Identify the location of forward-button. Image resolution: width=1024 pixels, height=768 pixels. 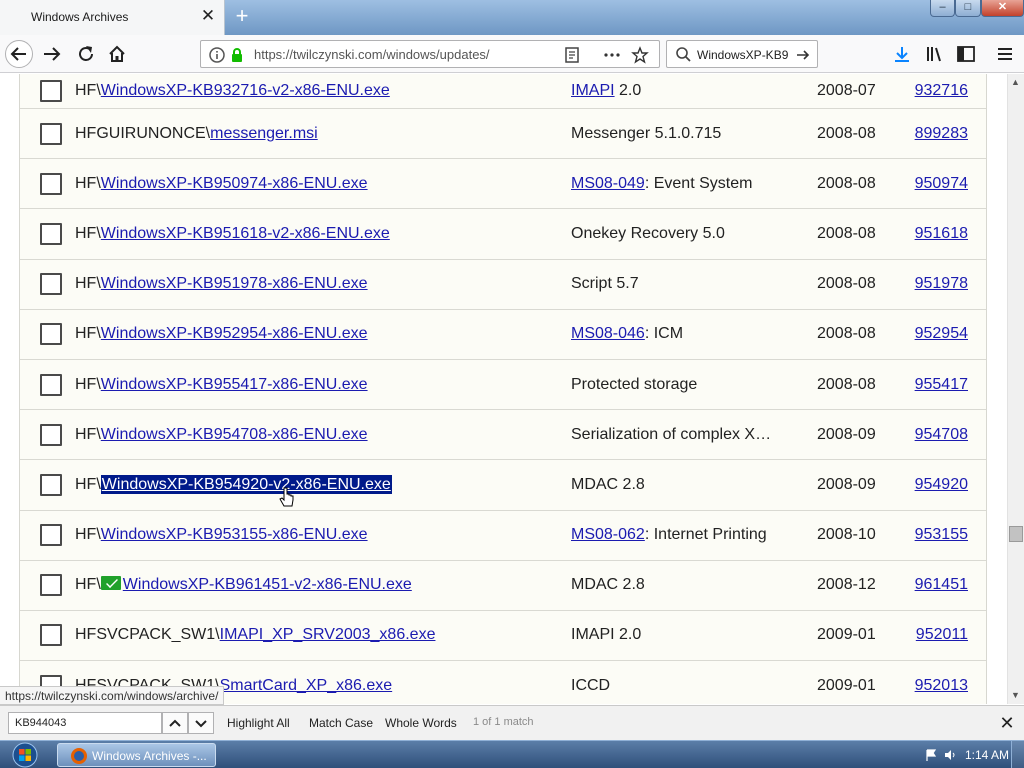
(52, 54).